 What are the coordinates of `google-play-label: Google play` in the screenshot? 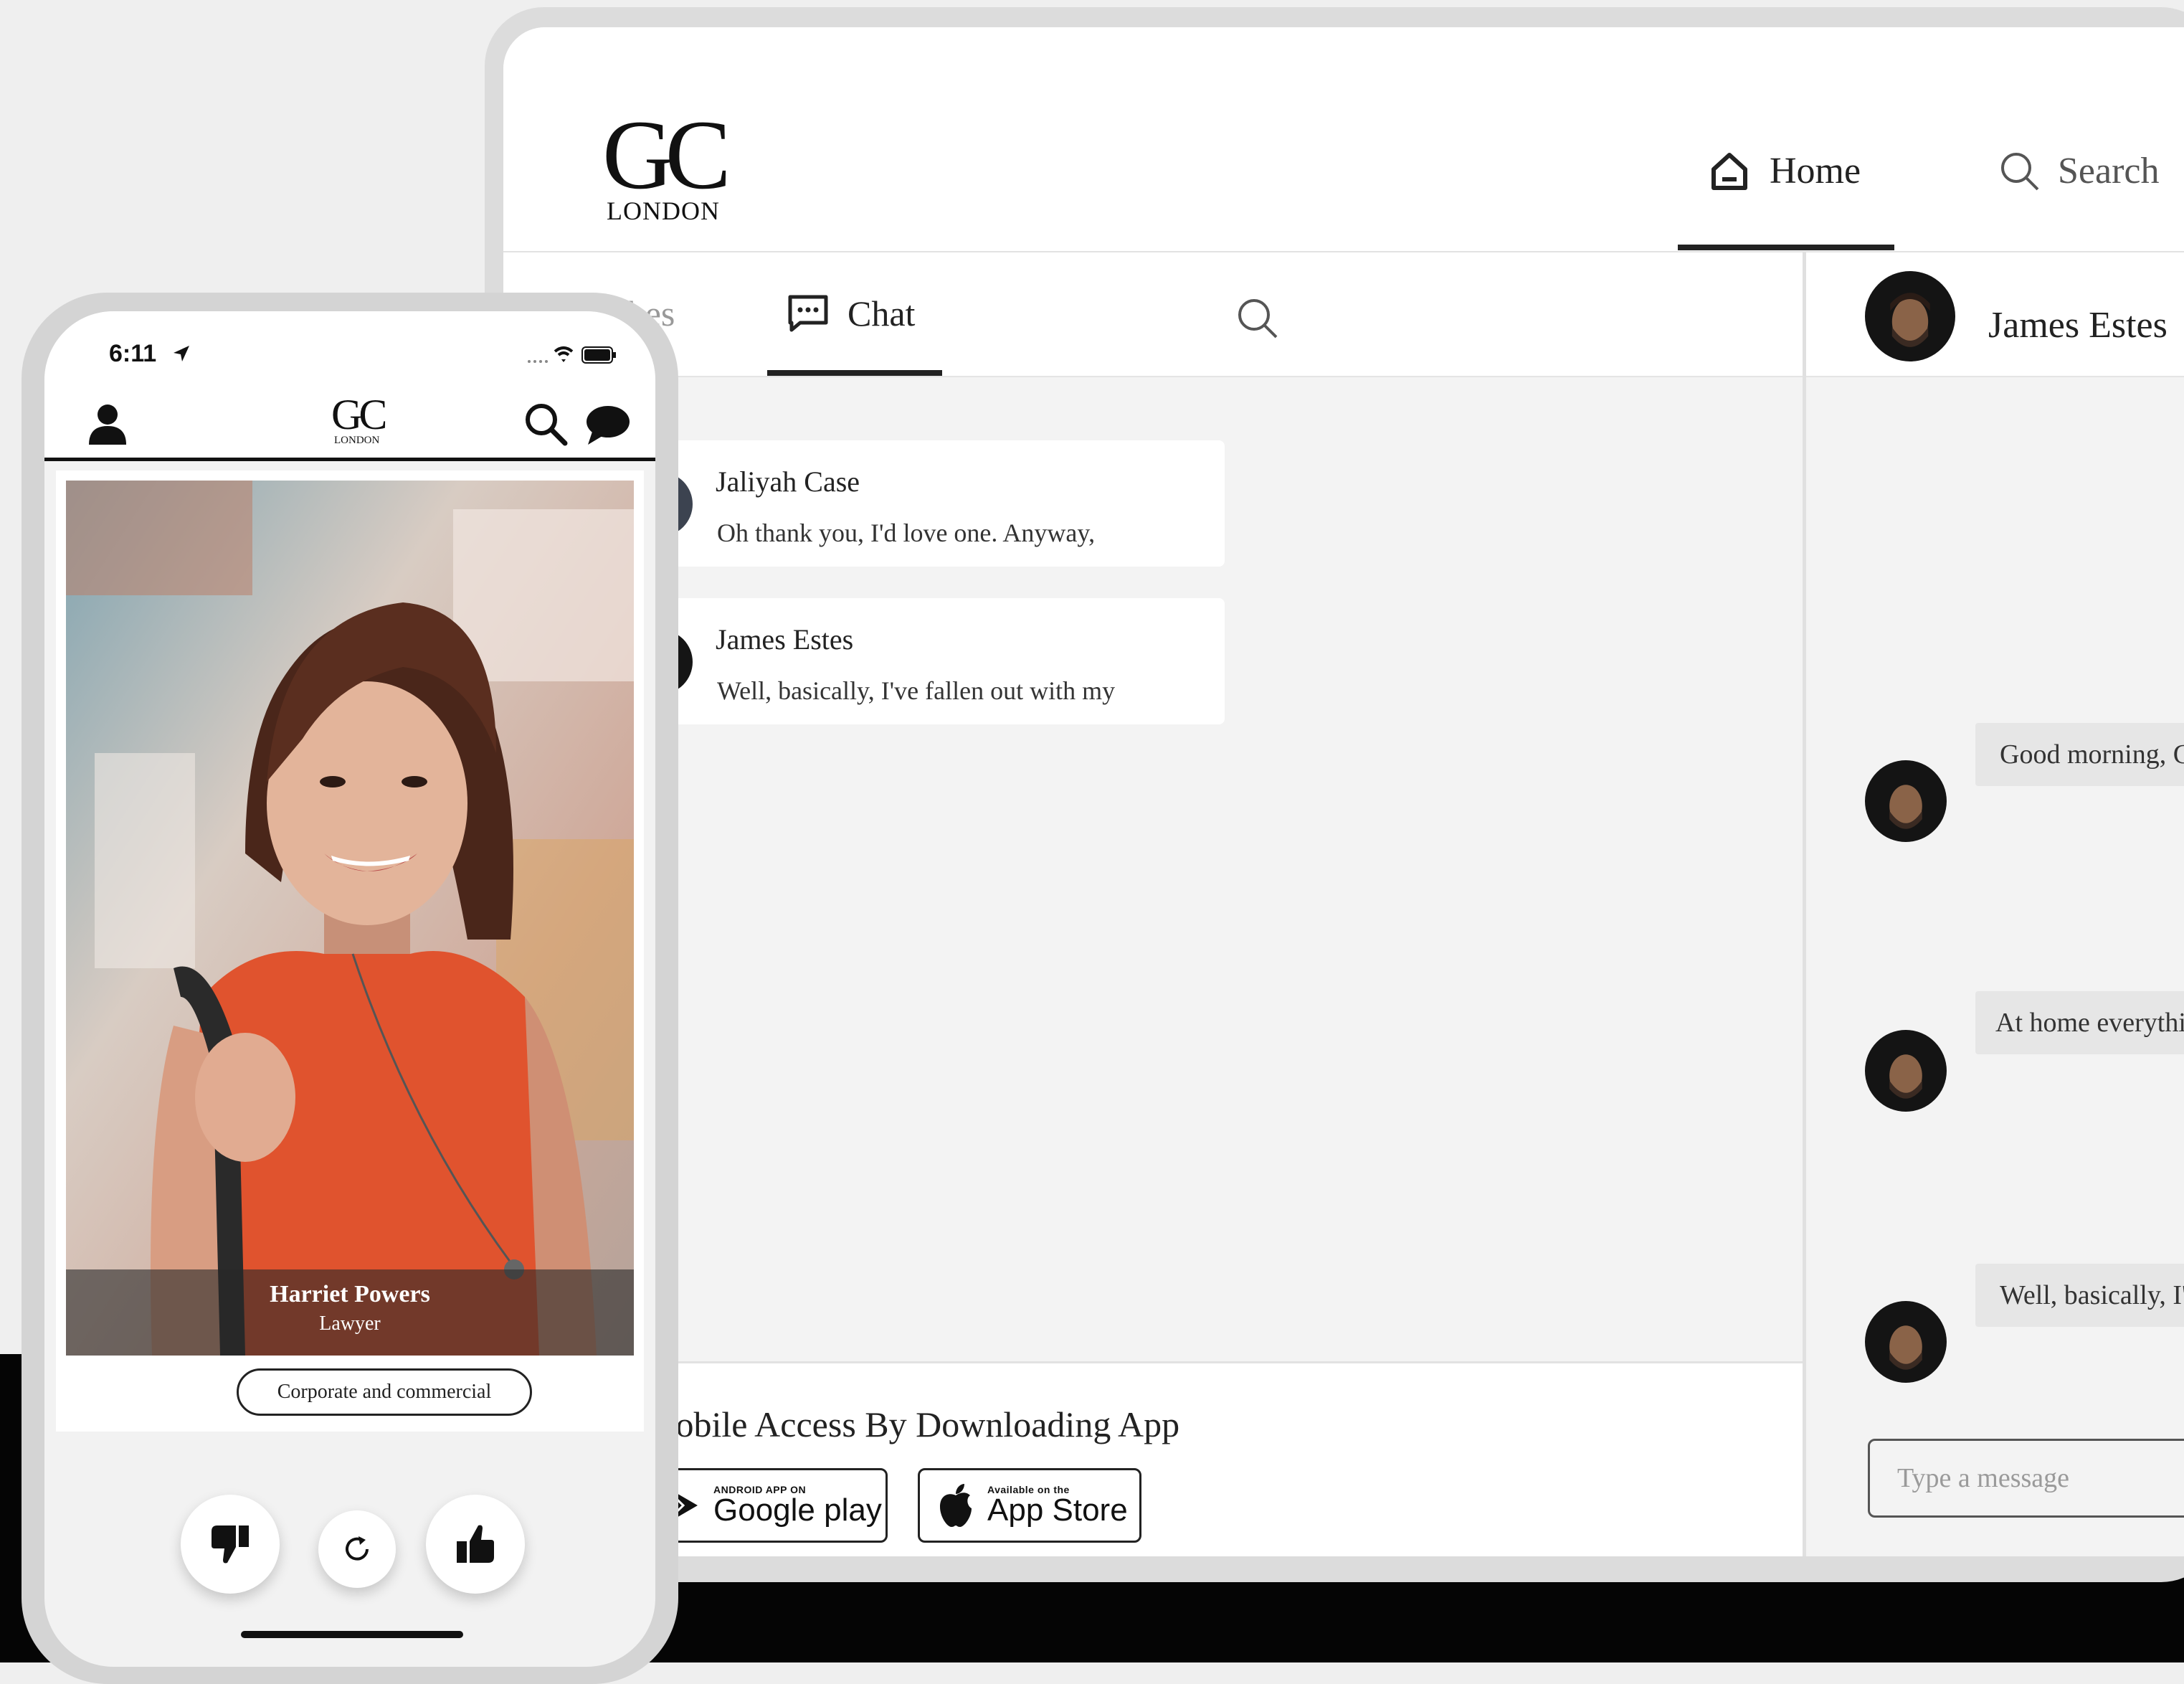 It's located at (798, 1510).